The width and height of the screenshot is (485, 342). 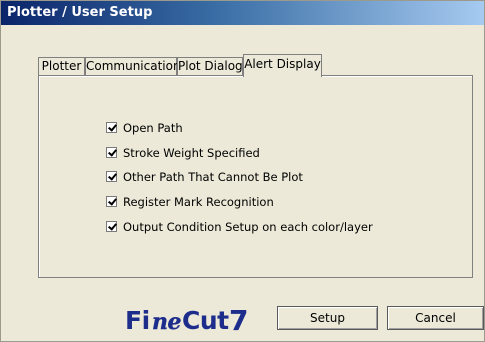 I want to click on register-mark-label: Register Mark Recognition, so click(x=198, y=202).